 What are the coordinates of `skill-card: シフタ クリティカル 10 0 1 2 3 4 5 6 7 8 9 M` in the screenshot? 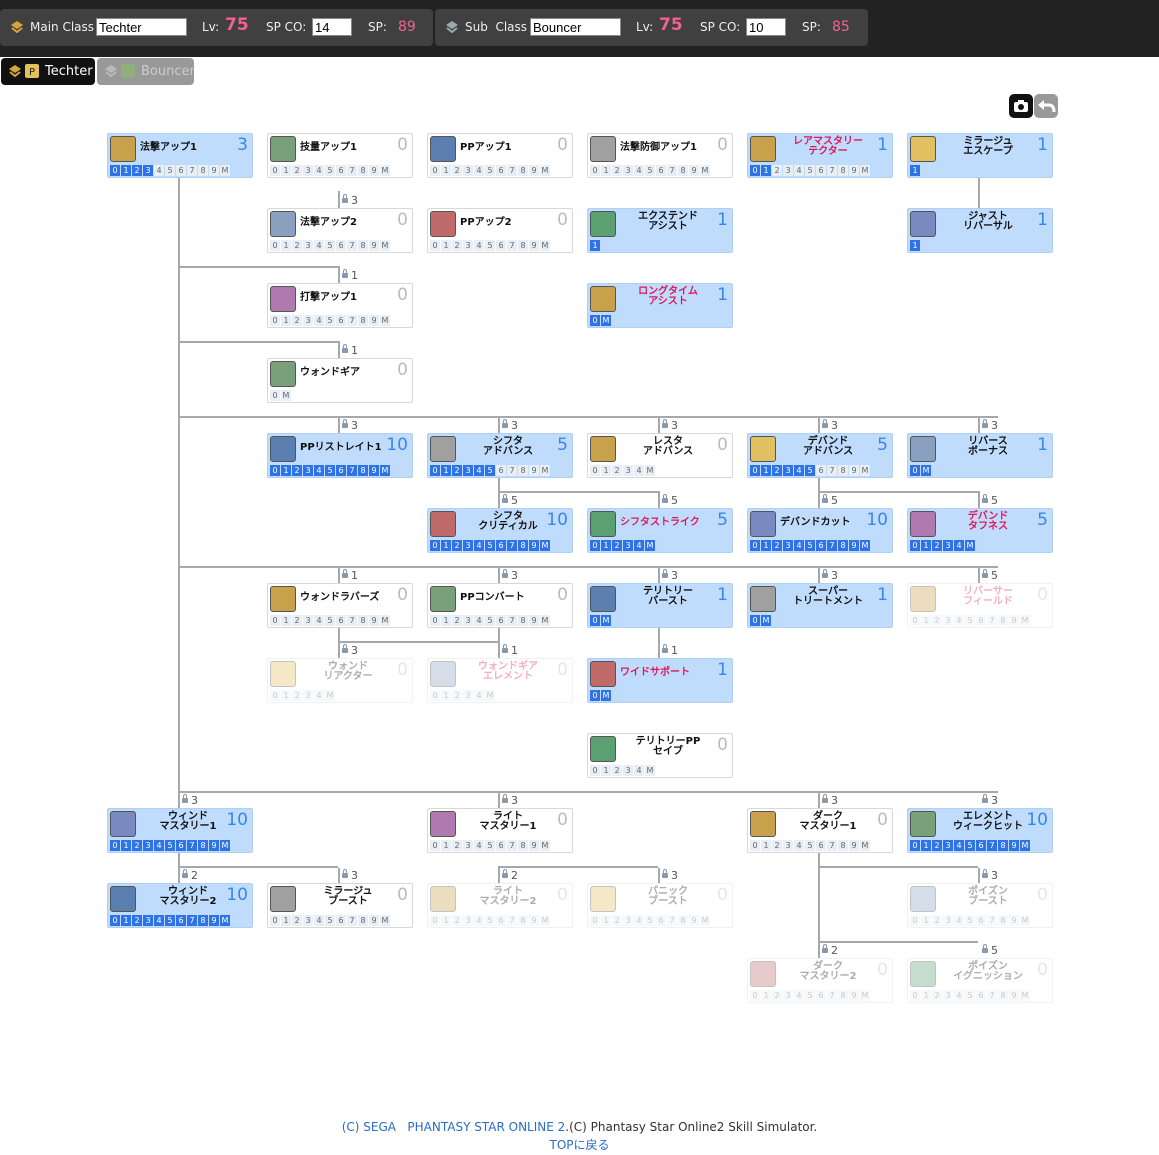 It's located at (500, 530).